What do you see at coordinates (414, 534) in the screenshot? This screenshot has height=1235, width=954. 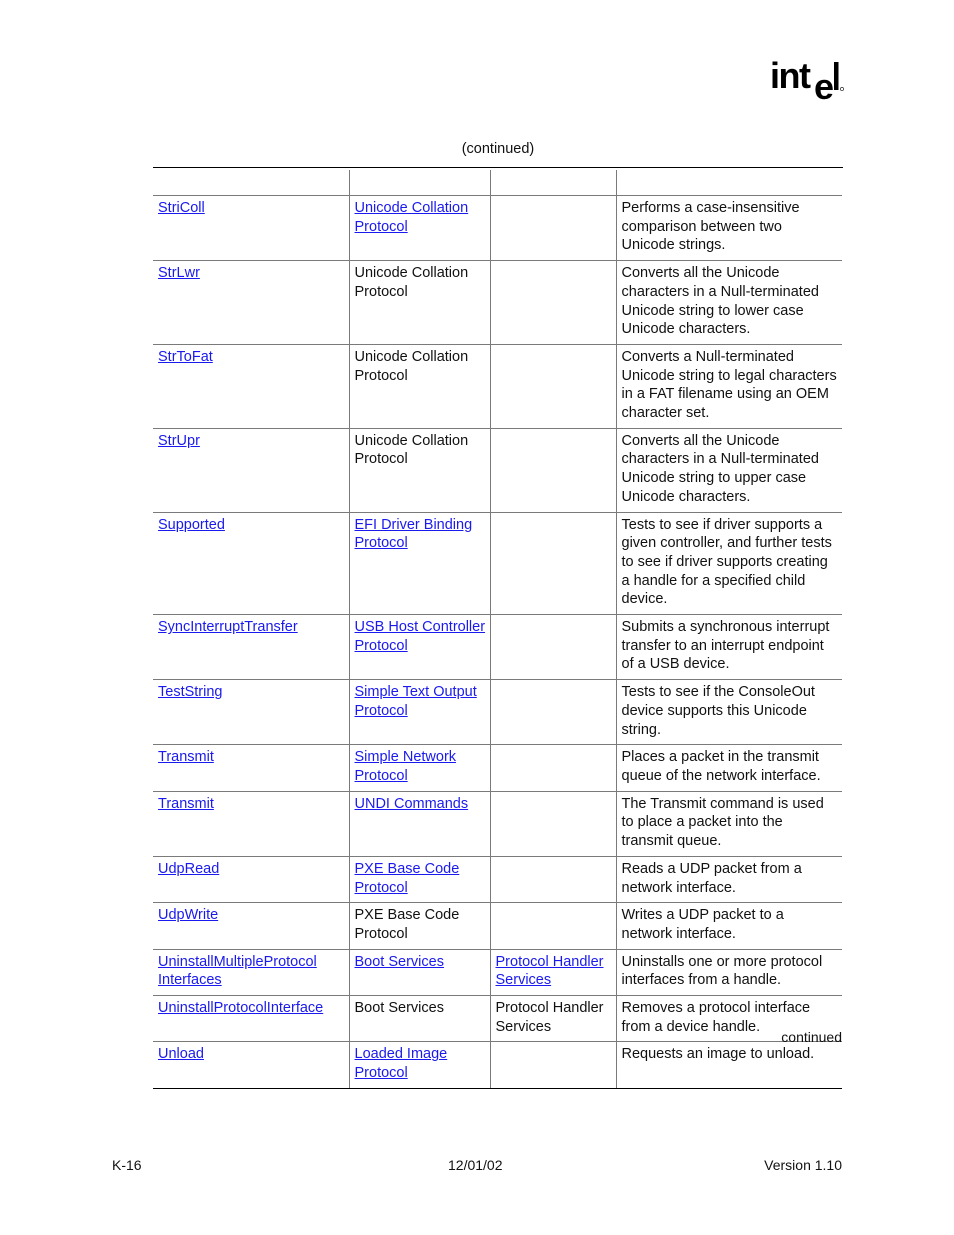 I see `protocol-link: EFI Driver Binding Protocol` at bounding box center [414, 534].